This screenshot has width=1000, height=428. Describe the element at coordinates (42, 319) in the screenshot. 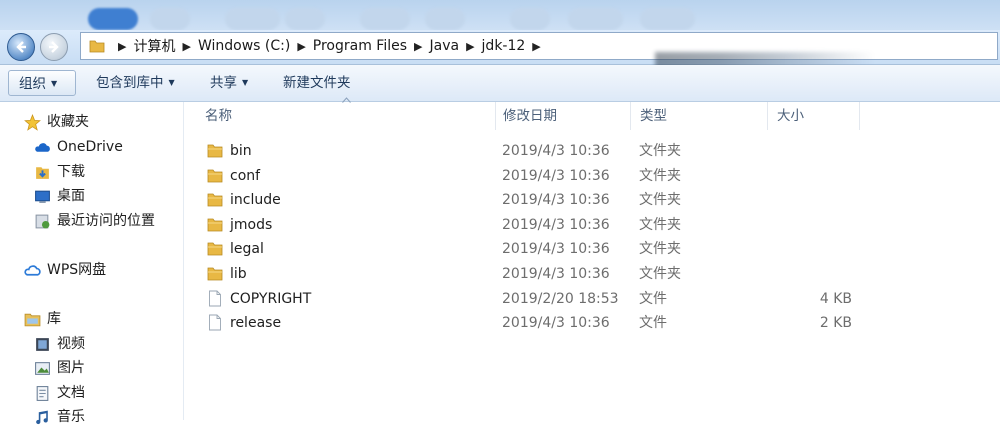

I see `sidebar-item-libraries: 库` at that location.